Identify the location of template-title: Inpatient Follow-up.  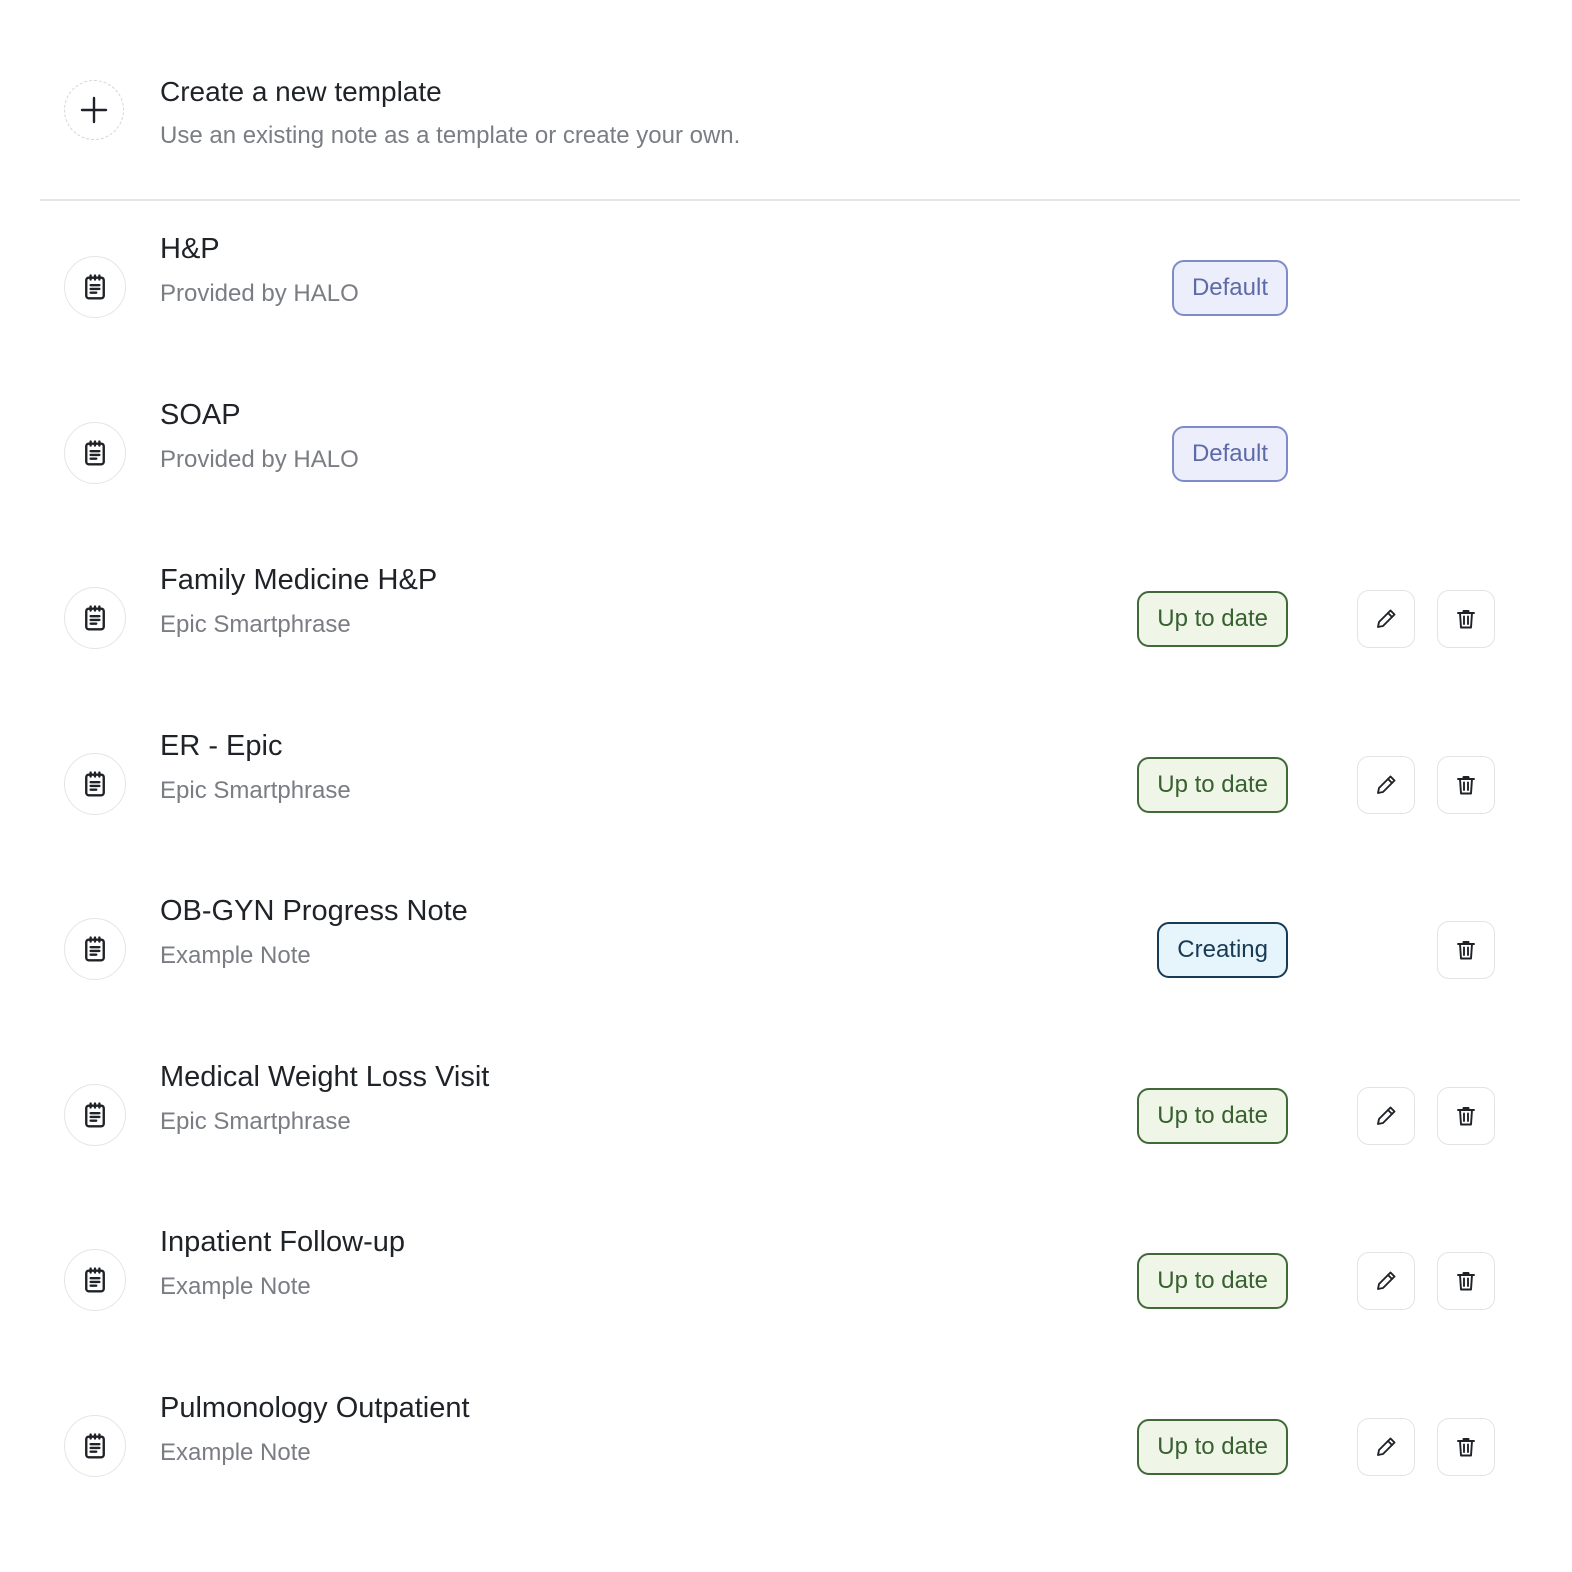
(282, 1242).